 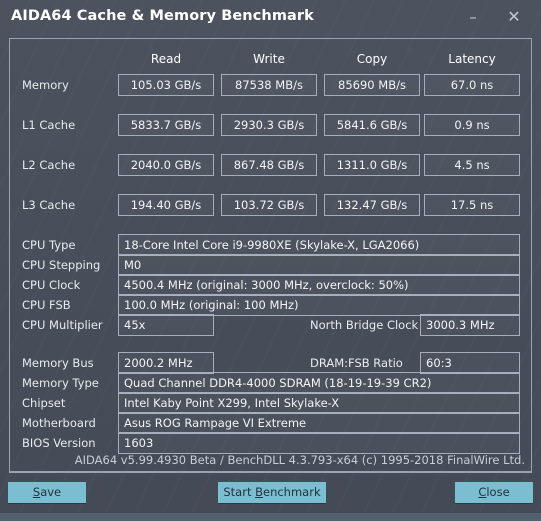 I want to click on cpu-stepping-label: CPU Stepping, so click(x=61, y=265).